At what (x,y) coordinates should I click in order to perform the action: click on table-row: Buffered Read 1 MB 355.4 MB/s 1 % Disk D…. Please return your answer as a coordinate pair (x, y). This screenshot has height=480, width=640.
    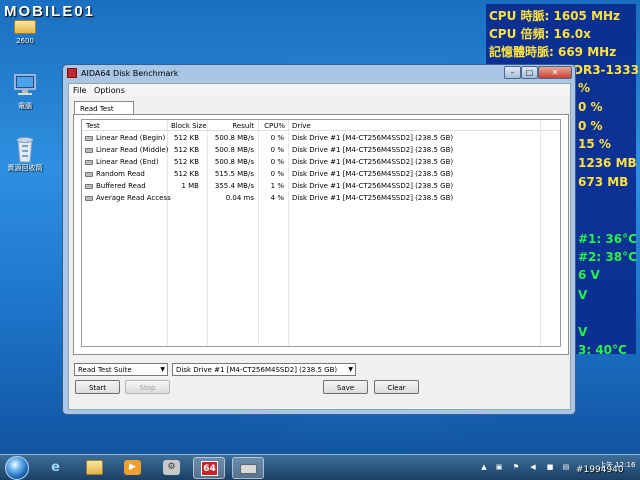
    Looking at the image, I should click on (321, 186).